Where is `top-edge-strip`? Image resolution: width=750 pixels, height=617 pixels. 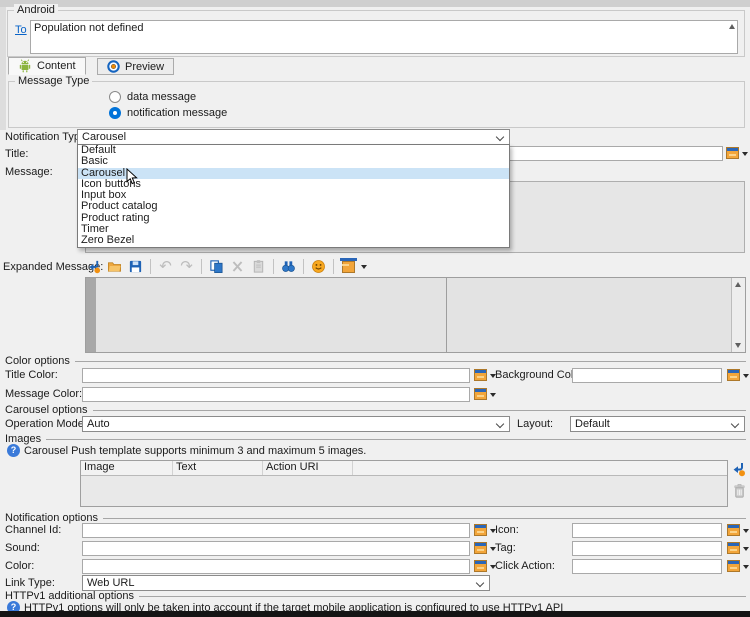
top-edge-strip is located at coordinates (375, 3).